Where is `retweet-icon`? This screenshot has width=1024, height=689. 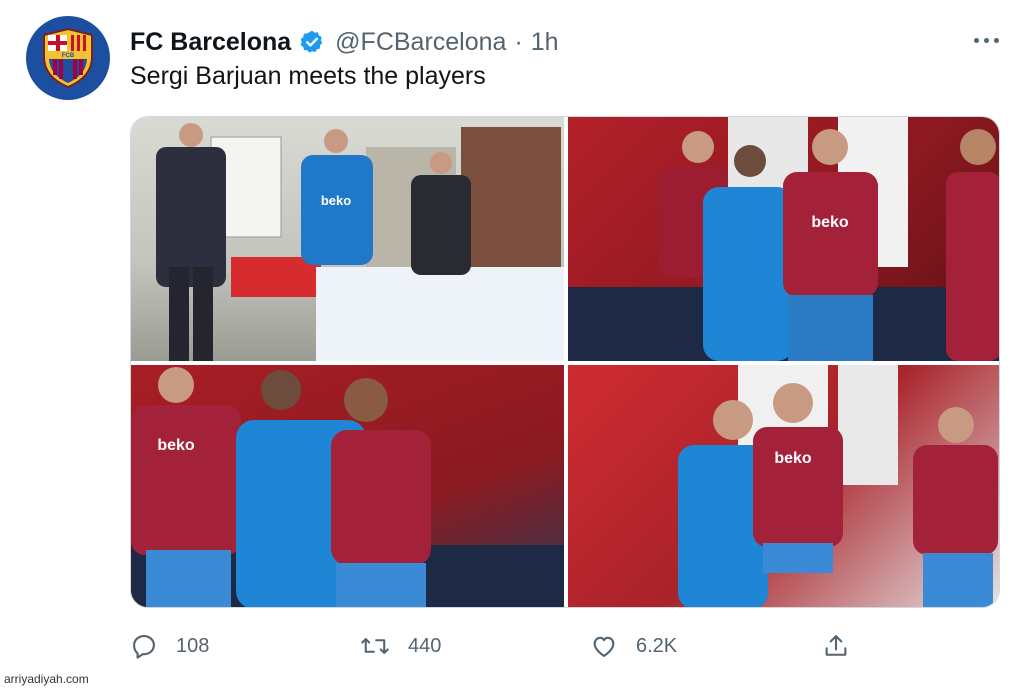
retweet-icon is located at coordinates (375, 646).